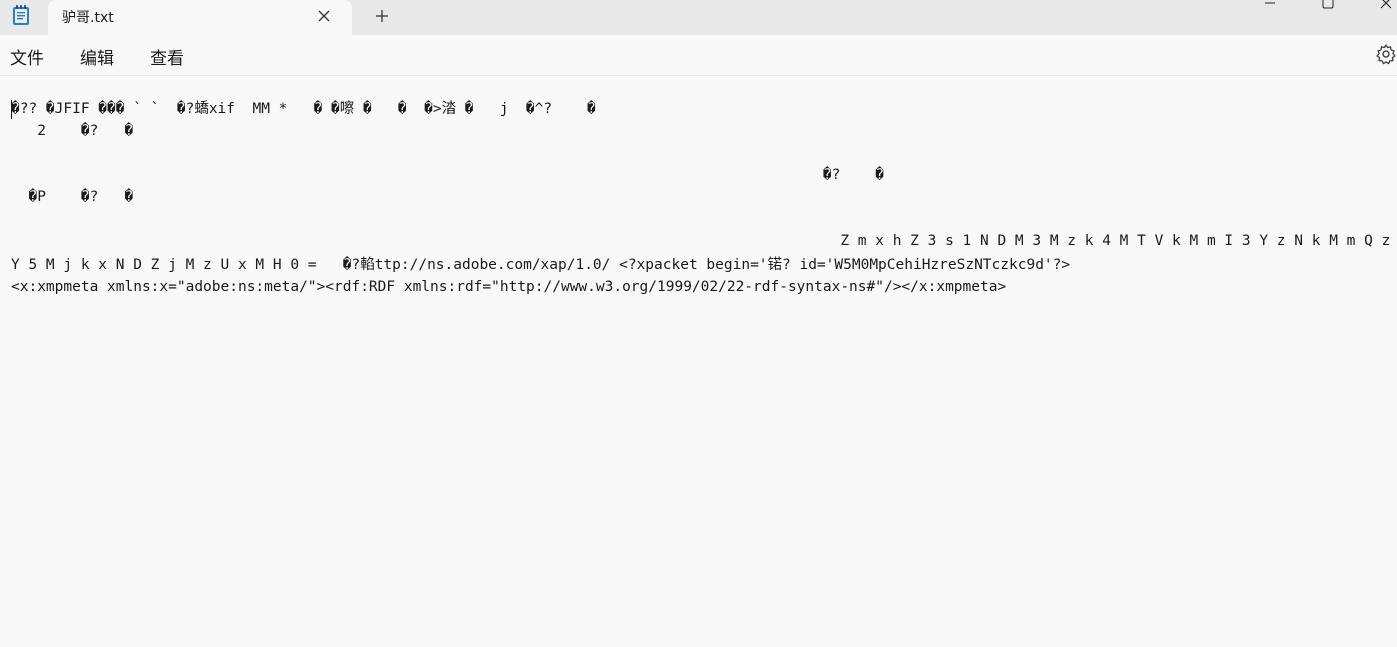  What do you see at coordinates (21, 15) in the screenshot?
I see `notepad-icon` at bounding box center [21, 15].